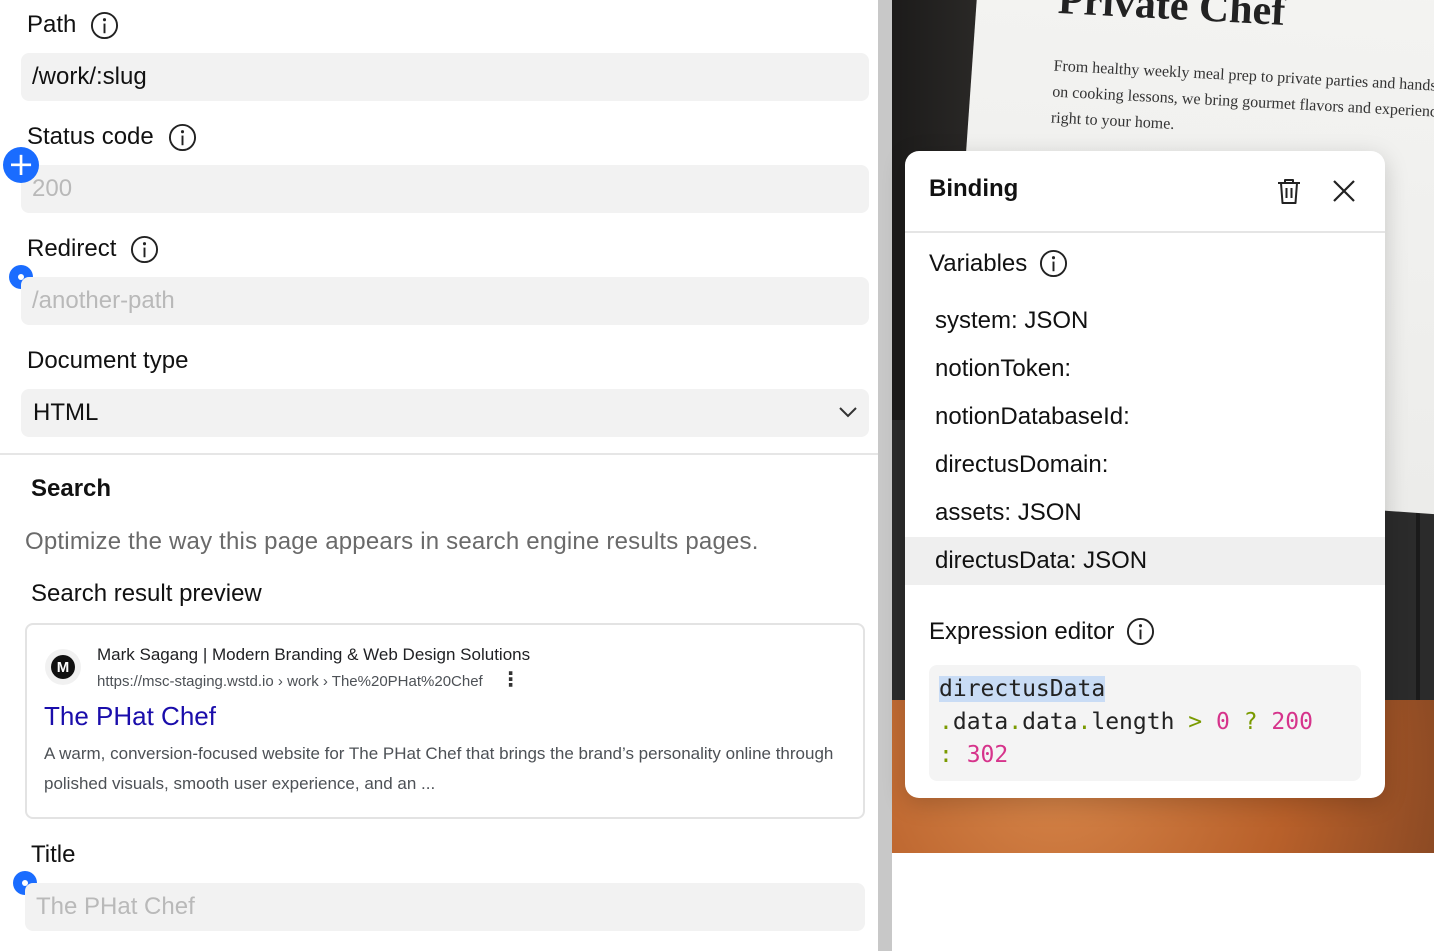 This screenshot has height=951, width=1434. What do you see at coordinates (439, 454) in the screenshot?
I see `section-divider` at bounding box center [439, 454].